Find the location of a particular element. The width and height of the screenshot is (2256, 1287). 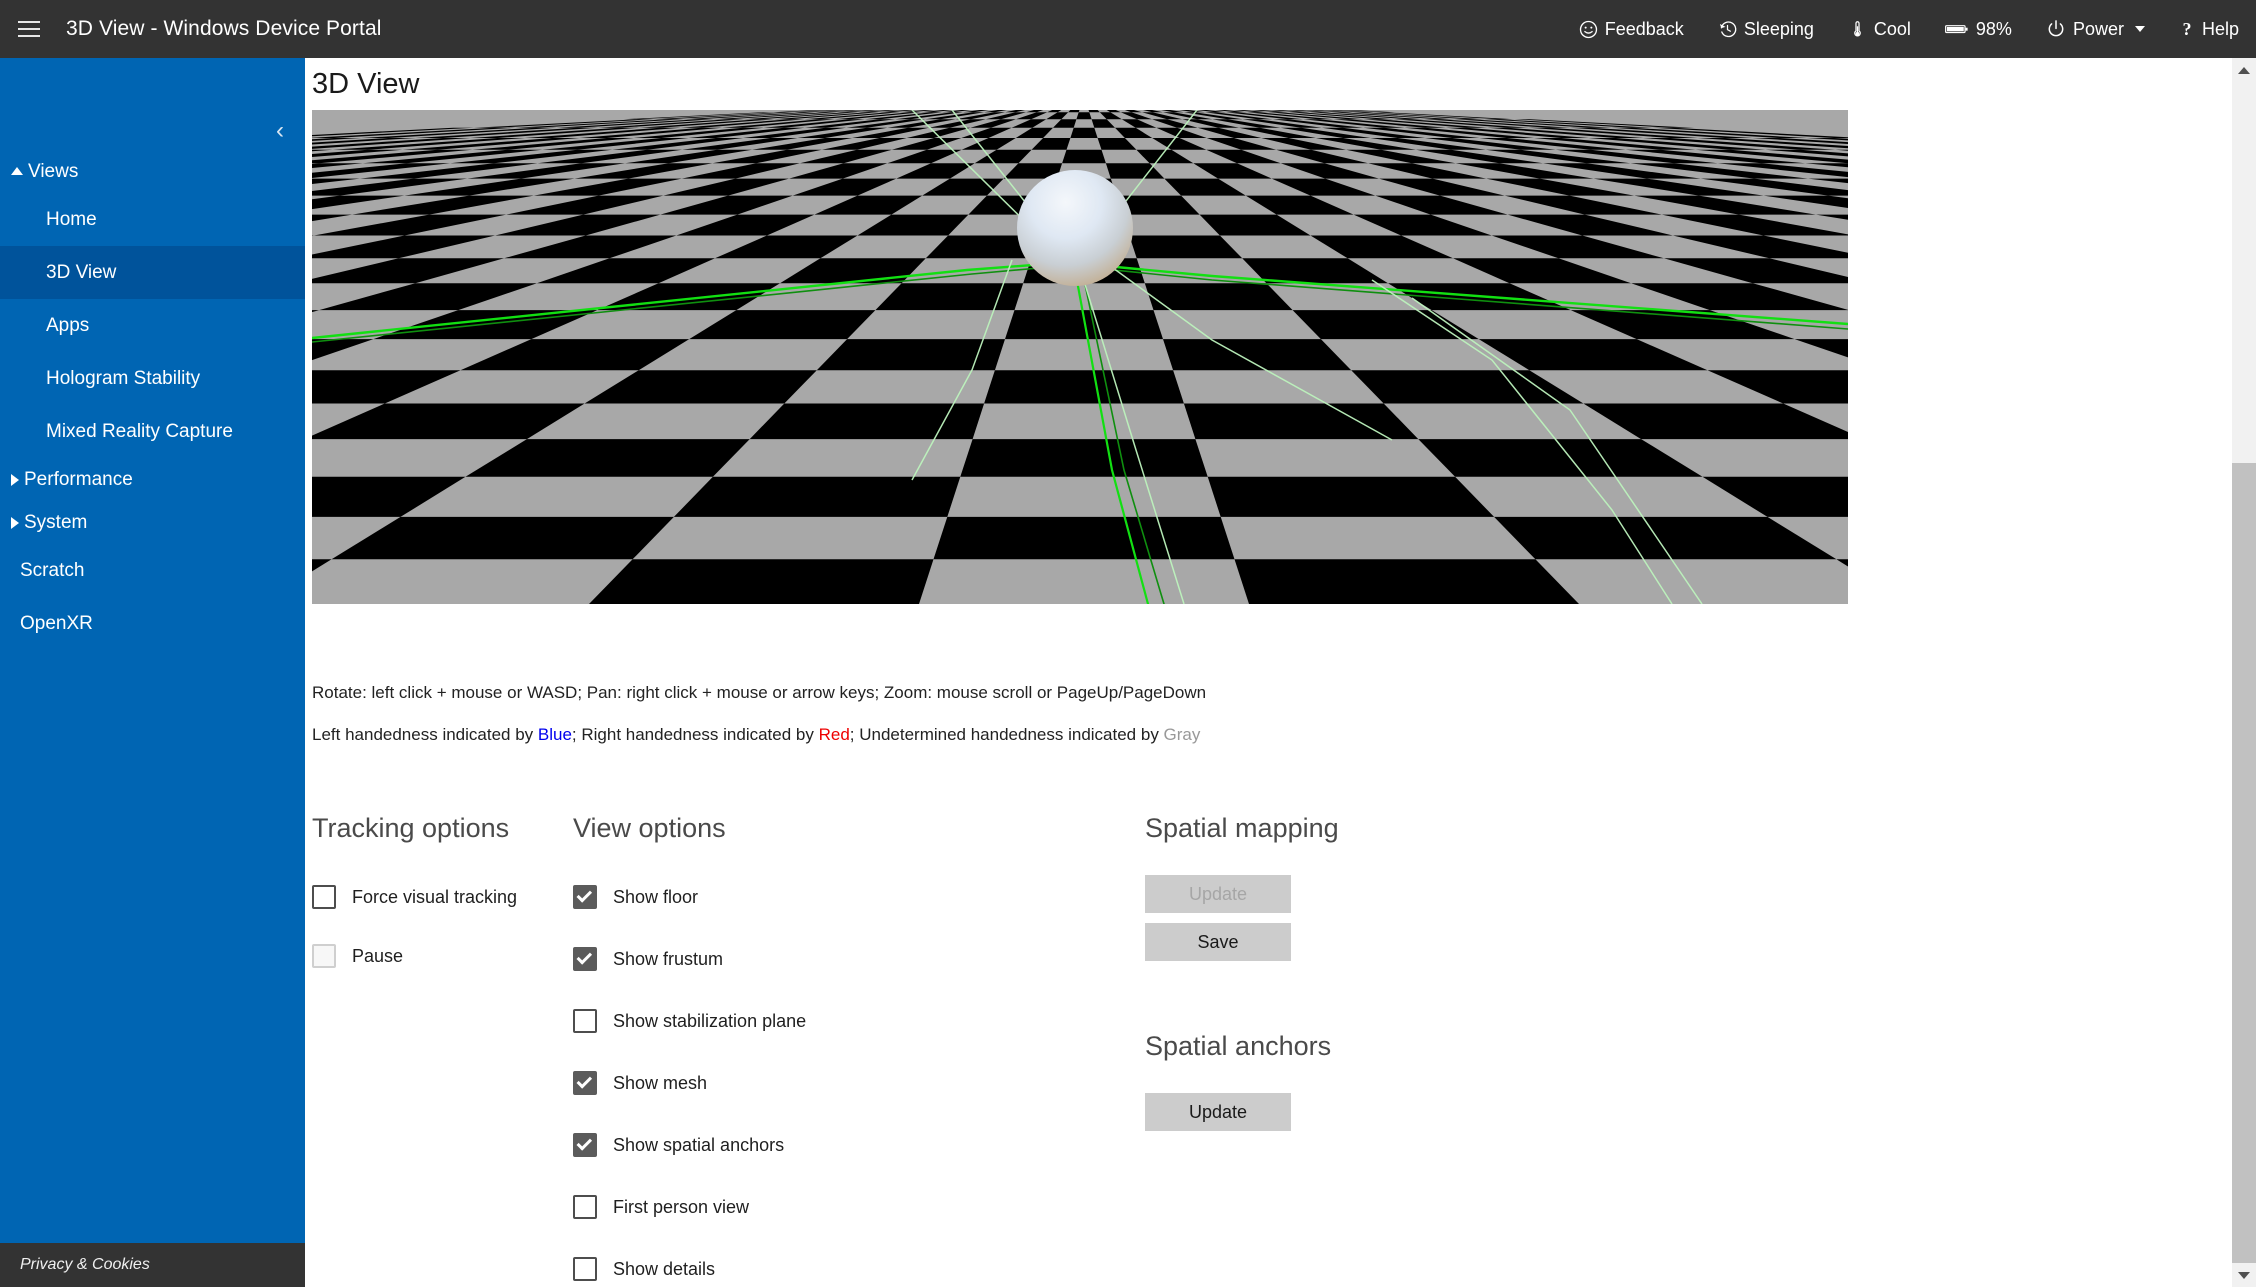

sidebar-collapse-chevron-left-icon: ‹ is located at coordinates (280, 131).